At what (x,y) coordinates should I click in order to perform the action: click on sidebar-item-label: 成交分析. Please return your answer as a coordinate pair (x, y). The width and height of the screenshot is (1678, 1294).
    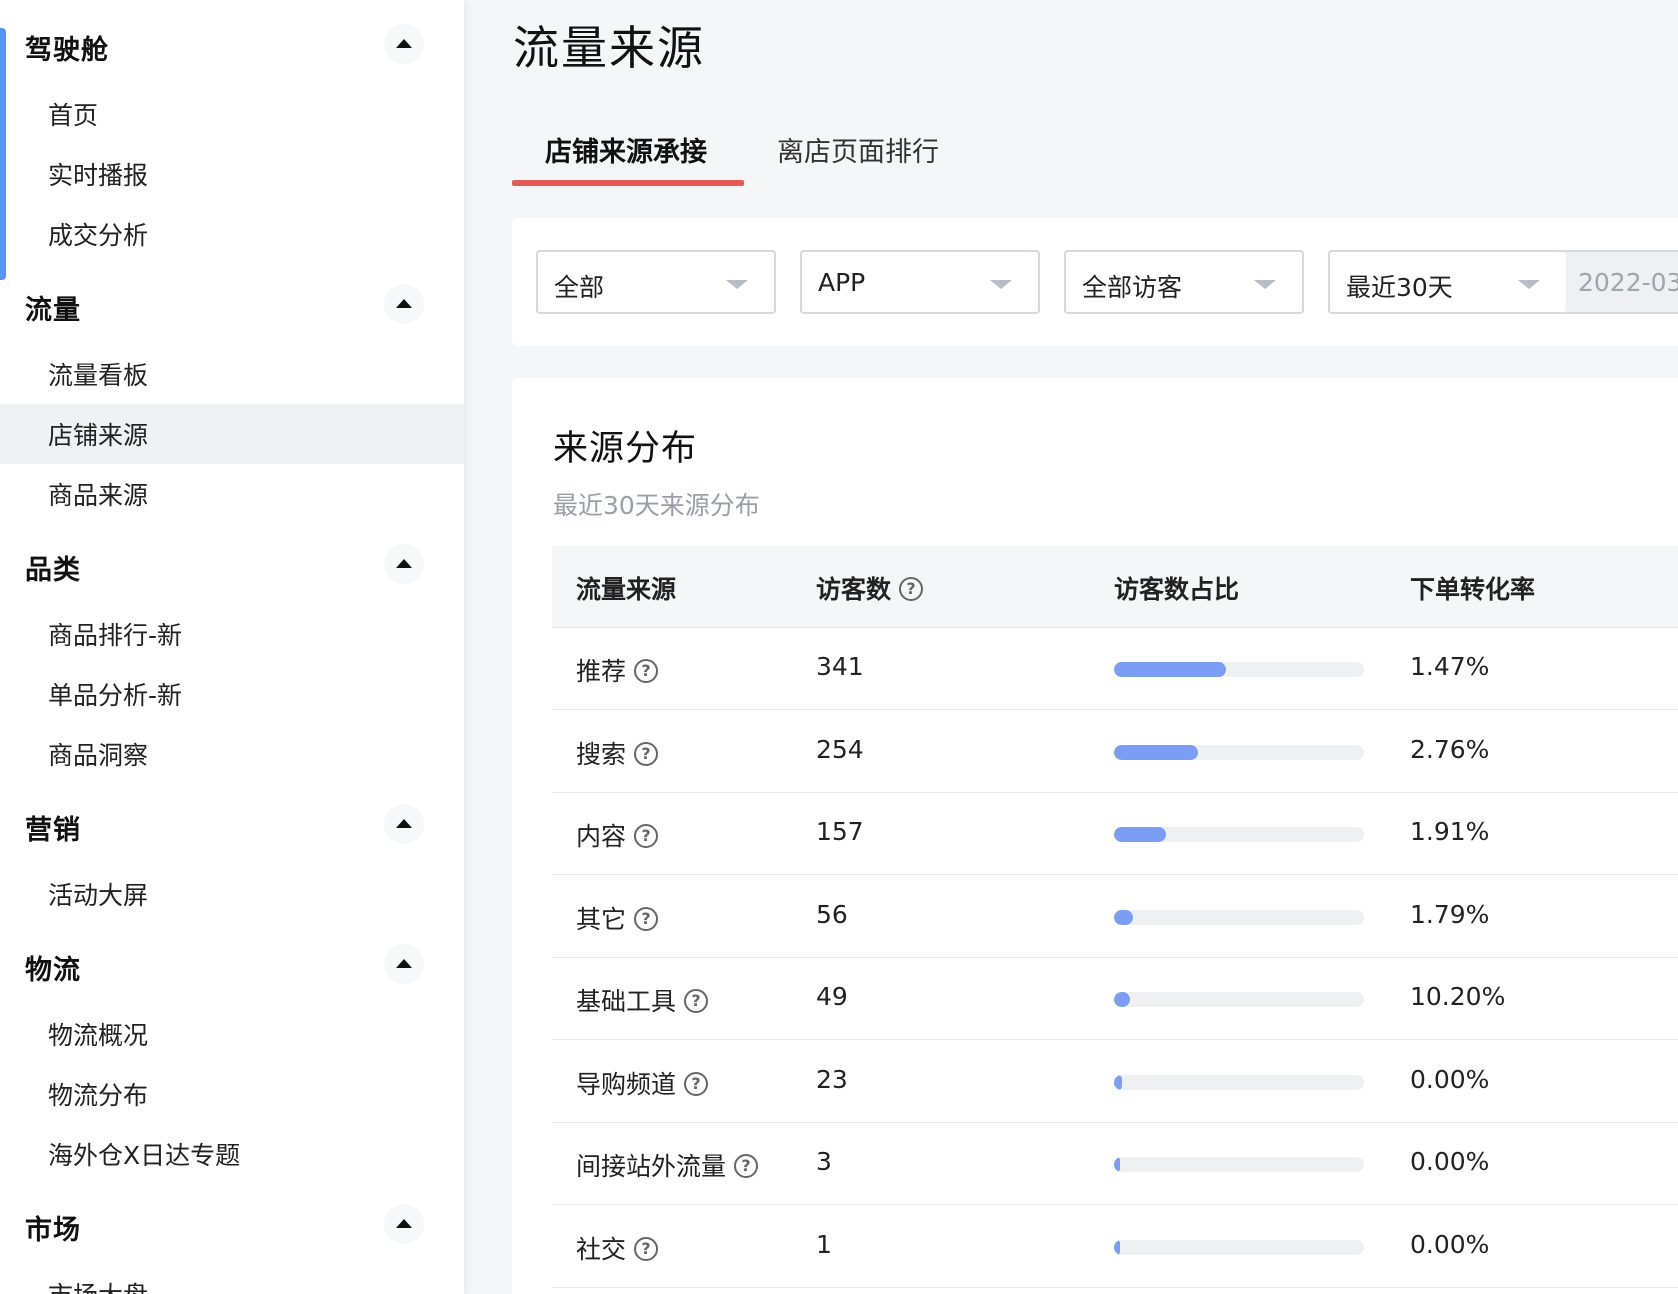
    Looking at the image, I should click on (98, 235).